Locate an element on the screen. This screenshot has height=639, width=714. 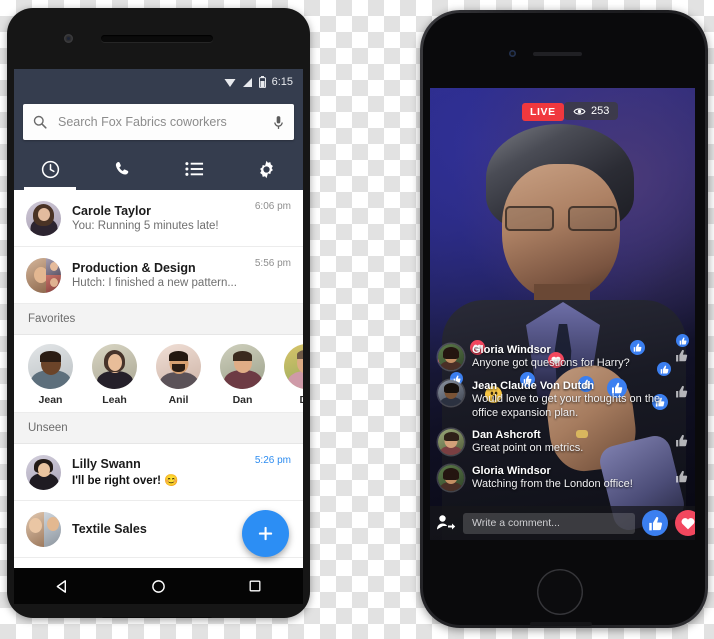
favorite-item: Jean is located at coordinates (50, 375).